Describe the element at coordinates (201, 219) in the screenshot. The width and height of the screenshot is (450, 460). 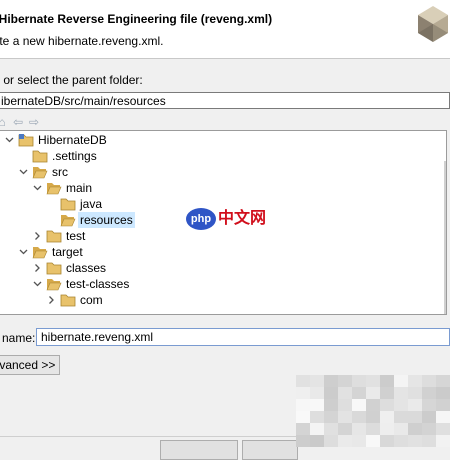
I see `watermark-badge: php` at that location.